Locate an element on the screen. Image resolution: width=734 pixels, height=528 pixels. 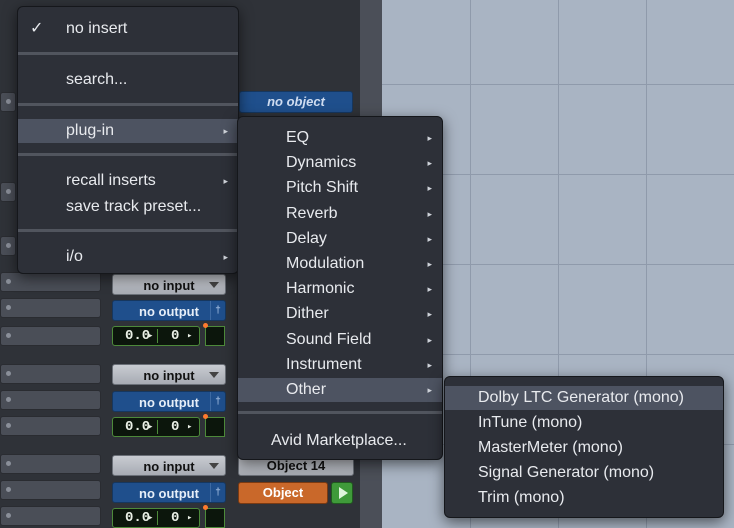
menu-item-intune: InTune (mono) is located at coordinates (584, 423).